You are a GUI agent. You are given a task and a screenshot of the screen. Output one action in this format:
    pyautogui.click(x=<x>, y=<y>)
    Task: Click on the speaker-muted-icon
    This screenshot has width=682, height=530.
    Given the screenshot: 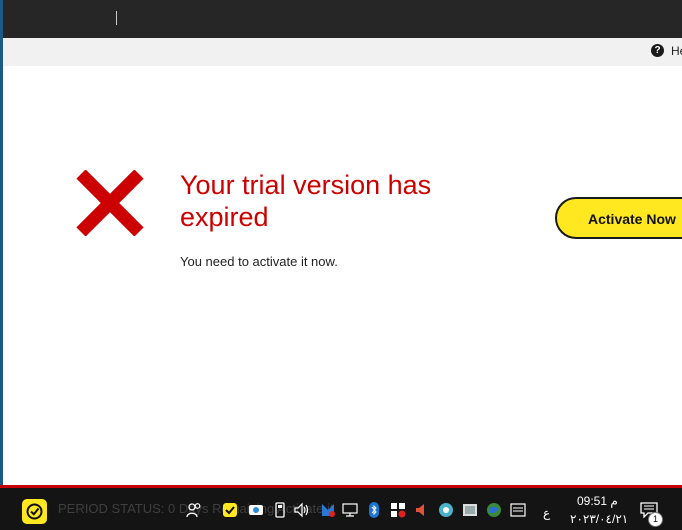 What is the action you would take?
    pyautogui.click(x=422, y=510)
    